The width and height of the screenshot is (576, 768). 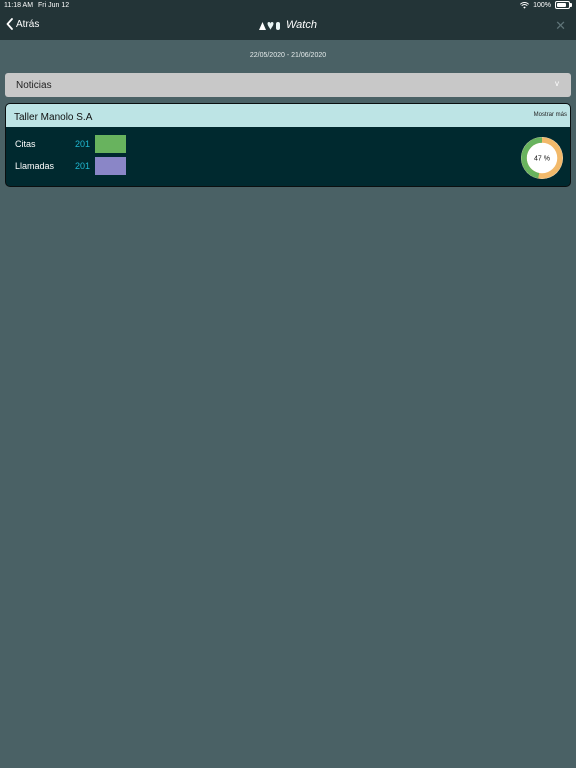 What do you see at coordinates (525, 5) in the screenshot?
I see `wifi-icon` at bounding box center [525, 5].